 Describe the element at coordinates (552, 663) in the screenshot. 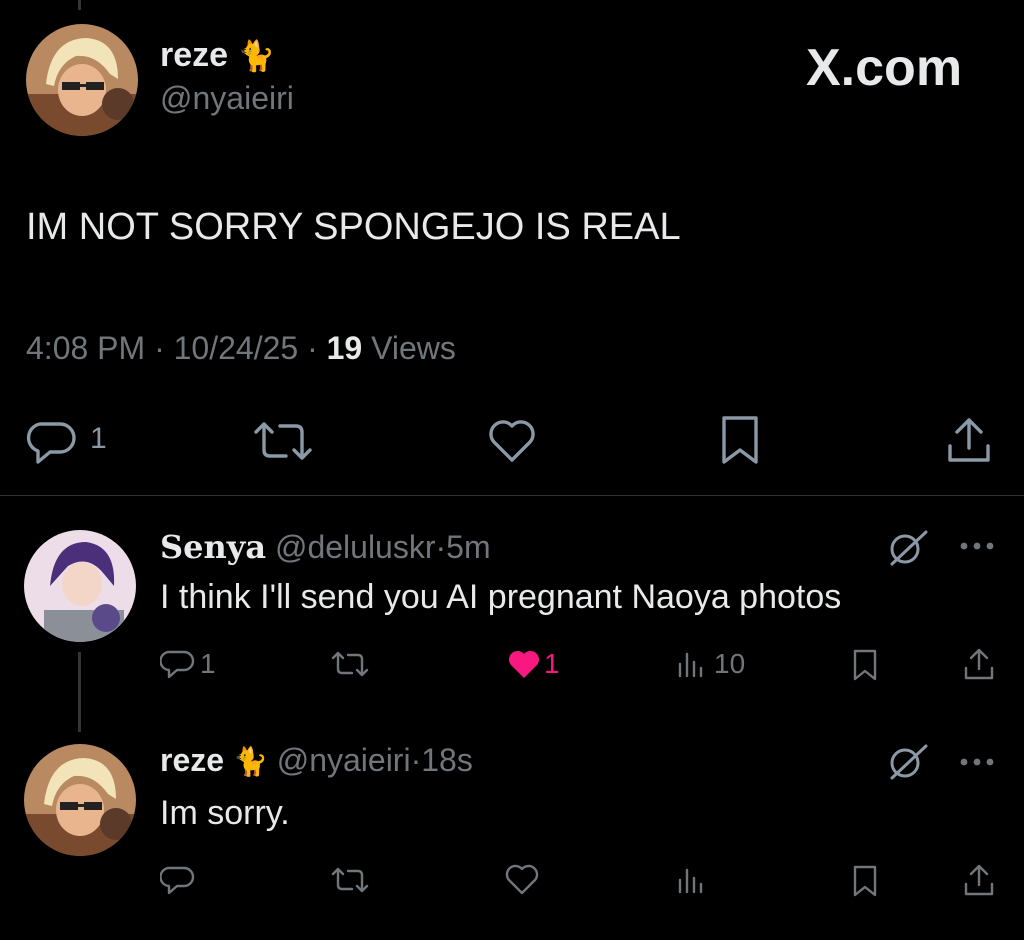

I see `like-count: 1` at that location.